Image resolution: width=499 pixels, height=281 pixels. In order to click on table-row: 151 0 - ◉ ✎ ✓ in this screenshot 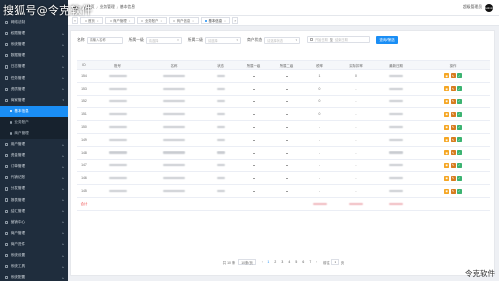, I will do `click(283, 115)`.